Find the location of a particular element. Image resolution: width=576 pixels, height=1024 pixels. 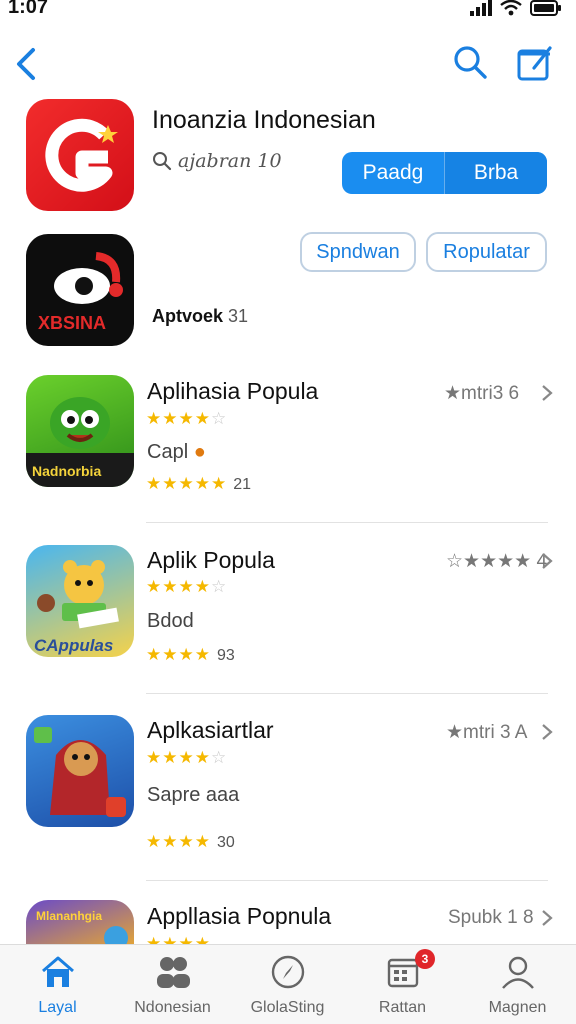

app-meta-1: ★mtri3 6 is located at coordinates (482, 393).